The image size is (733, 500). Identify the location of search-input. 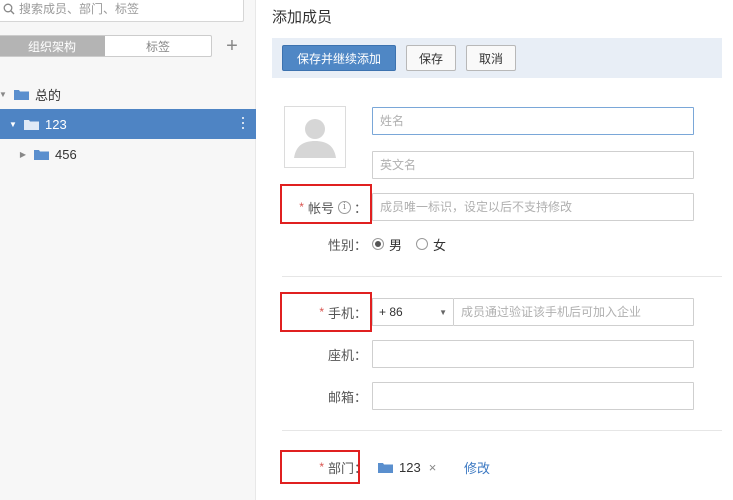
(119, 9).